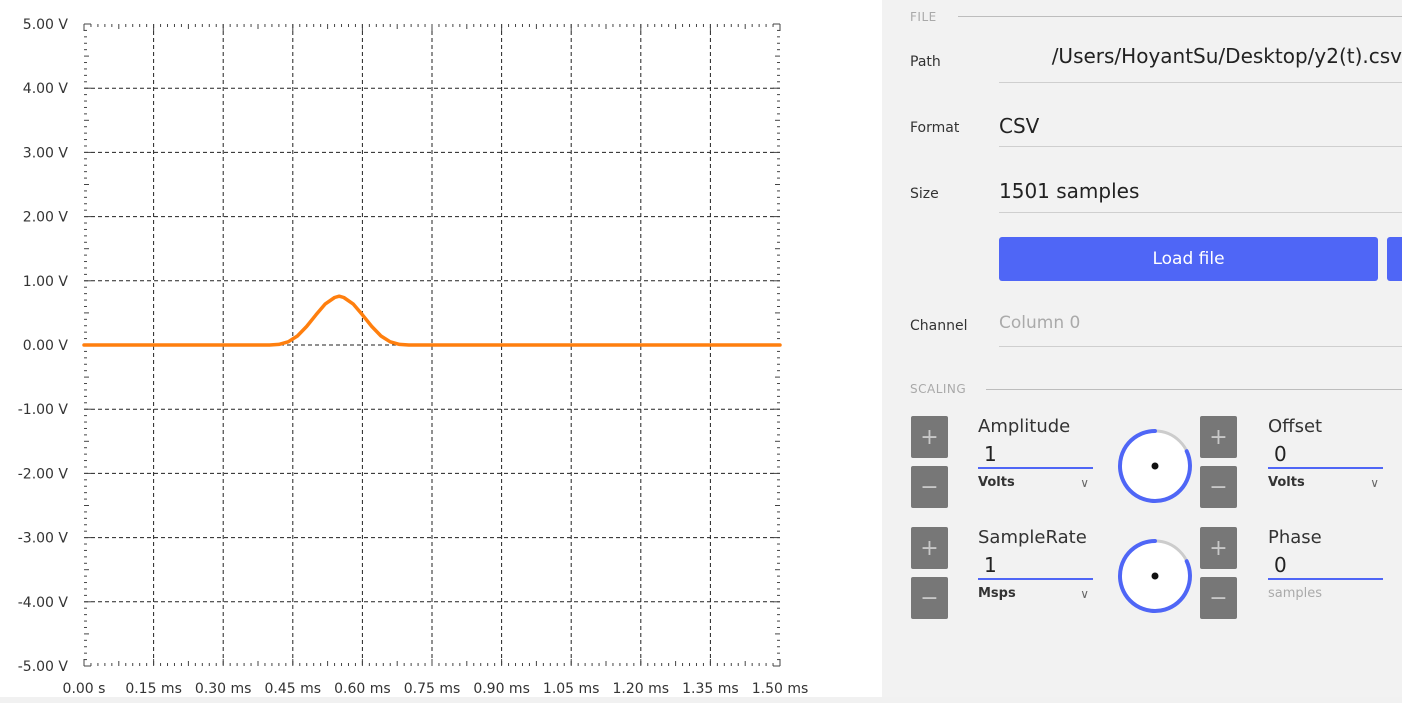 This screenshot has width=1402, height=703. I want to click on offset-decrement-button: −, so click(1218, 487).